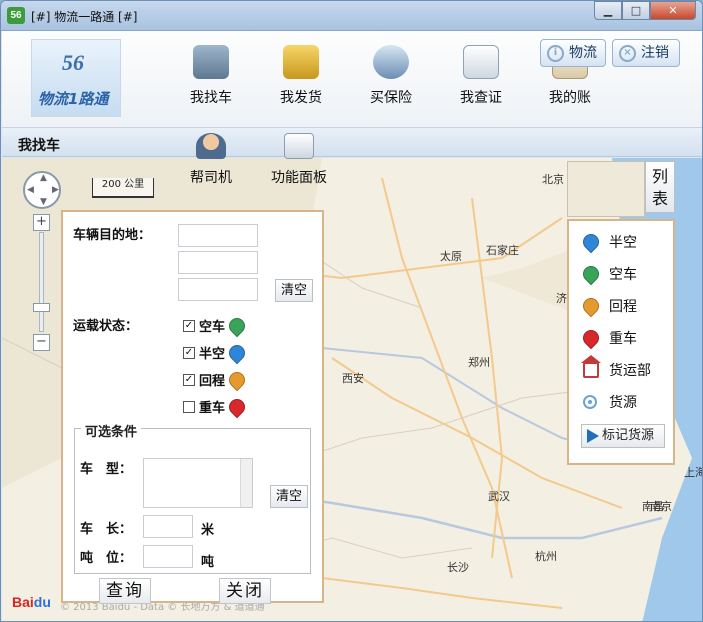 This screenshot has width=703, height=622. What do you see at coordinates (112, 235) in the screenshot?
I see `destination-label: 车辆目的地：` at bounding box center [112, 235].